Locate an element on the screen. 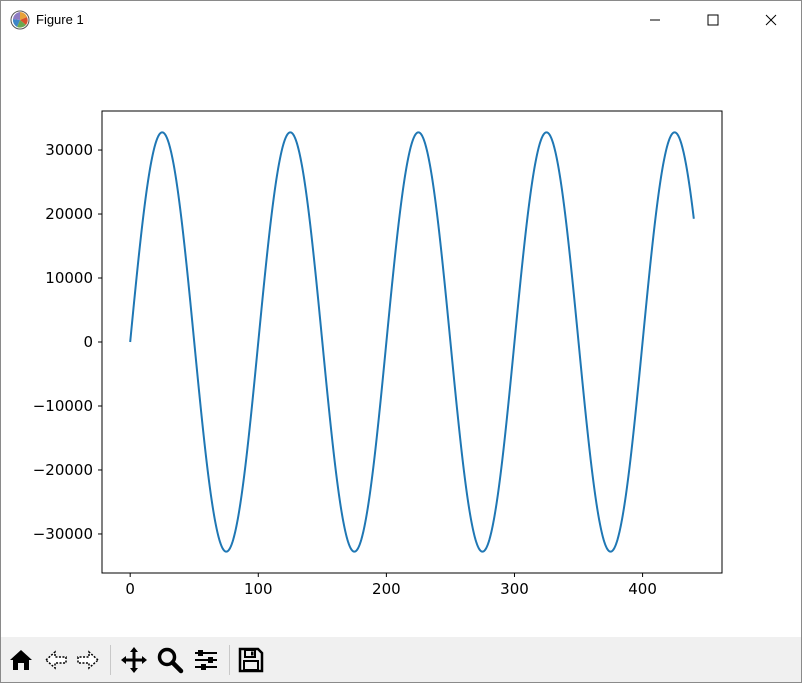 Image resolution: width=802 pixels, height=683 pixels. close-icon is located at coordinates (771, 20).